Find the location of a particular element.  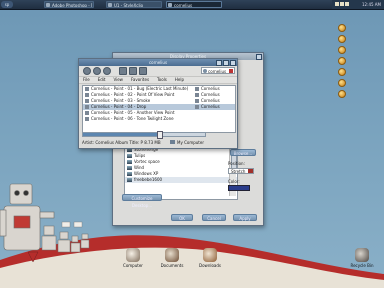

documents-icon is located at coordinates (172, 255).